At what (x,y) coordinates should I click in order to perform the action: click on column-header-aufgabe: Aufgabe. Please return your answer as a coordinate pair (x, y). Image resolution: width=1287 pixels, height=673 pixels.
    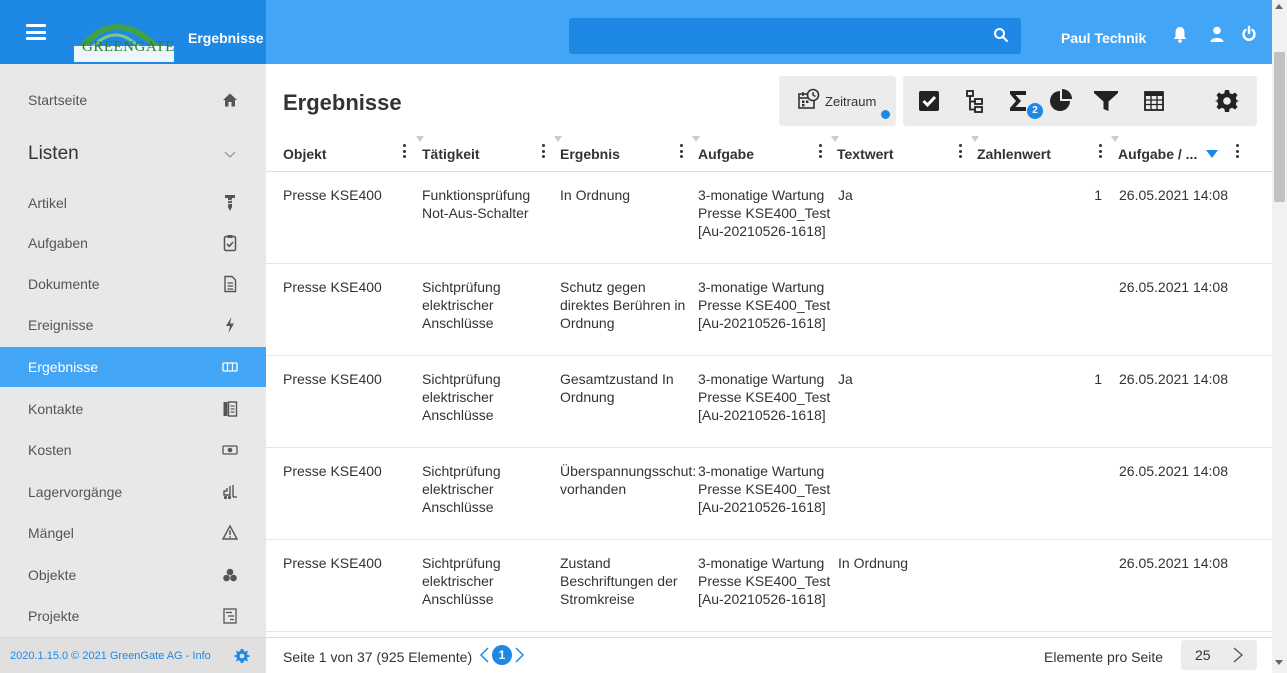
    Looking at the image, I should click on (726, 154).